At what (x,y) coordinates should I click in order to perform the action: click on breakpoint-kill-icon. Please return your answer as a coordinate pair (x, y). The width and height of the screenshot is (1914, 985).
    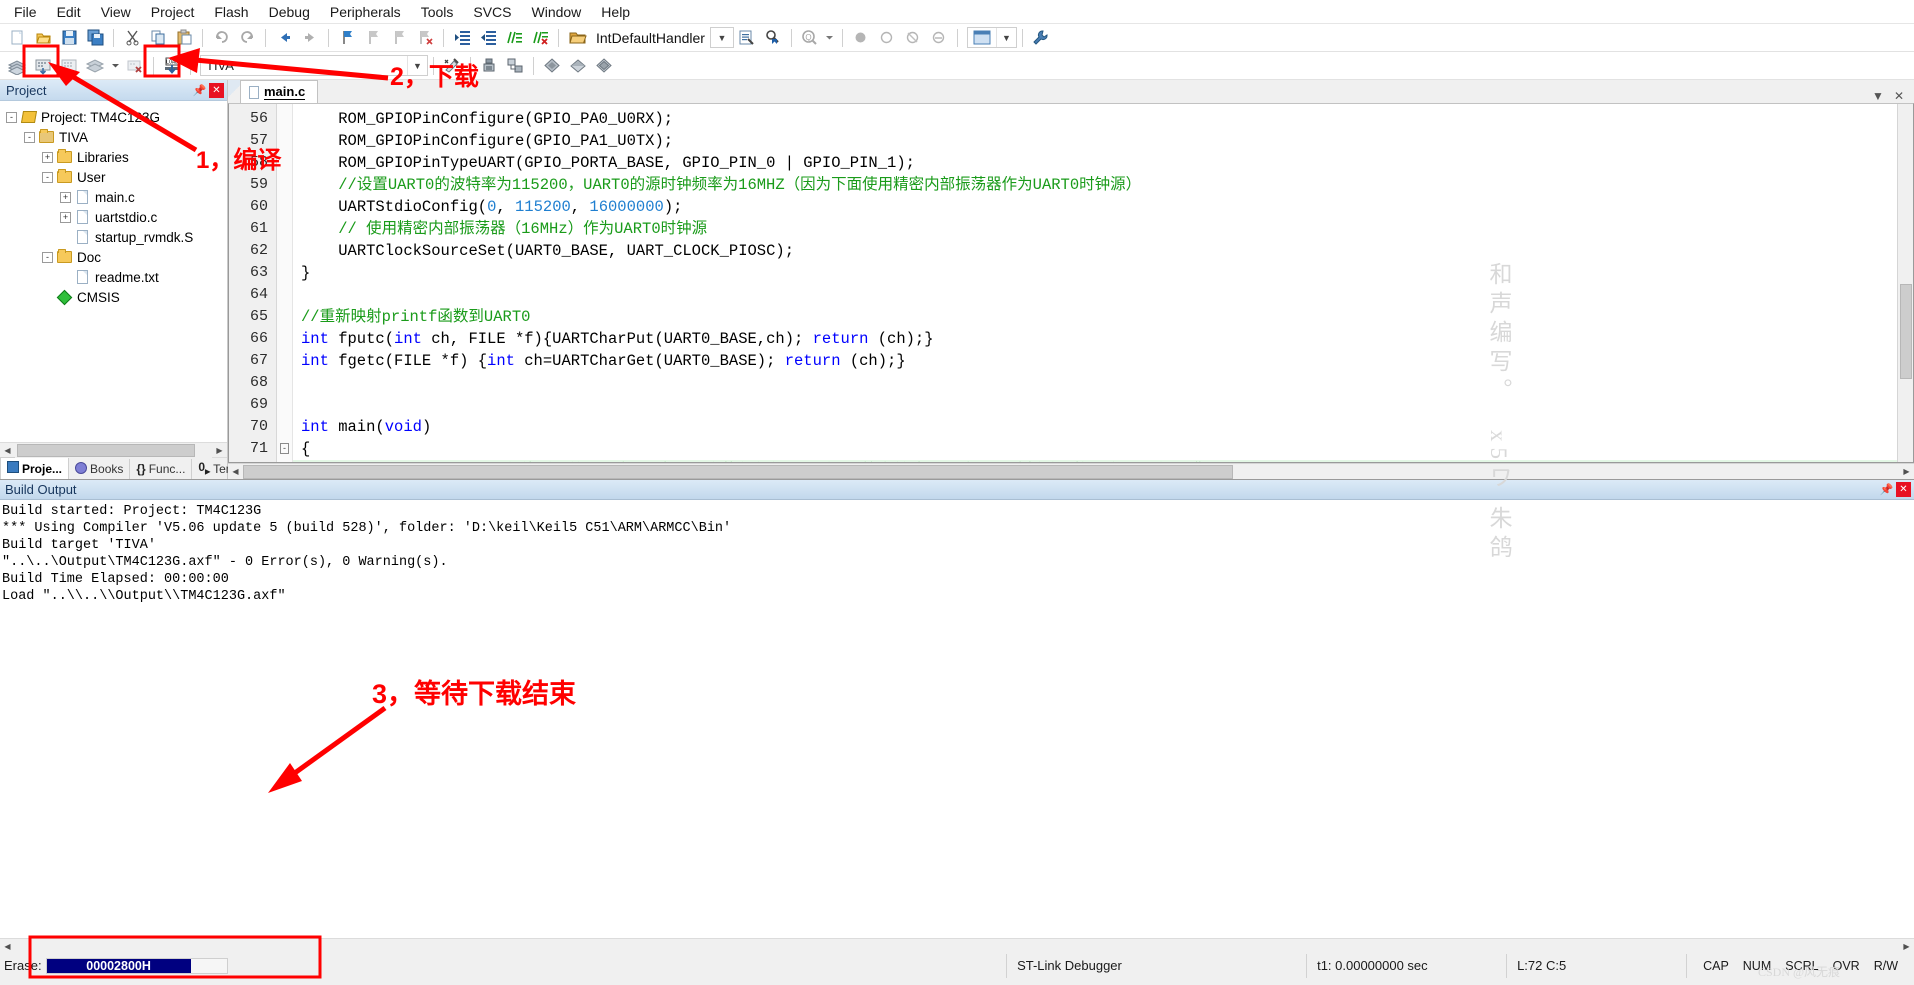
    Looking at the image, I should click on (913, 38).